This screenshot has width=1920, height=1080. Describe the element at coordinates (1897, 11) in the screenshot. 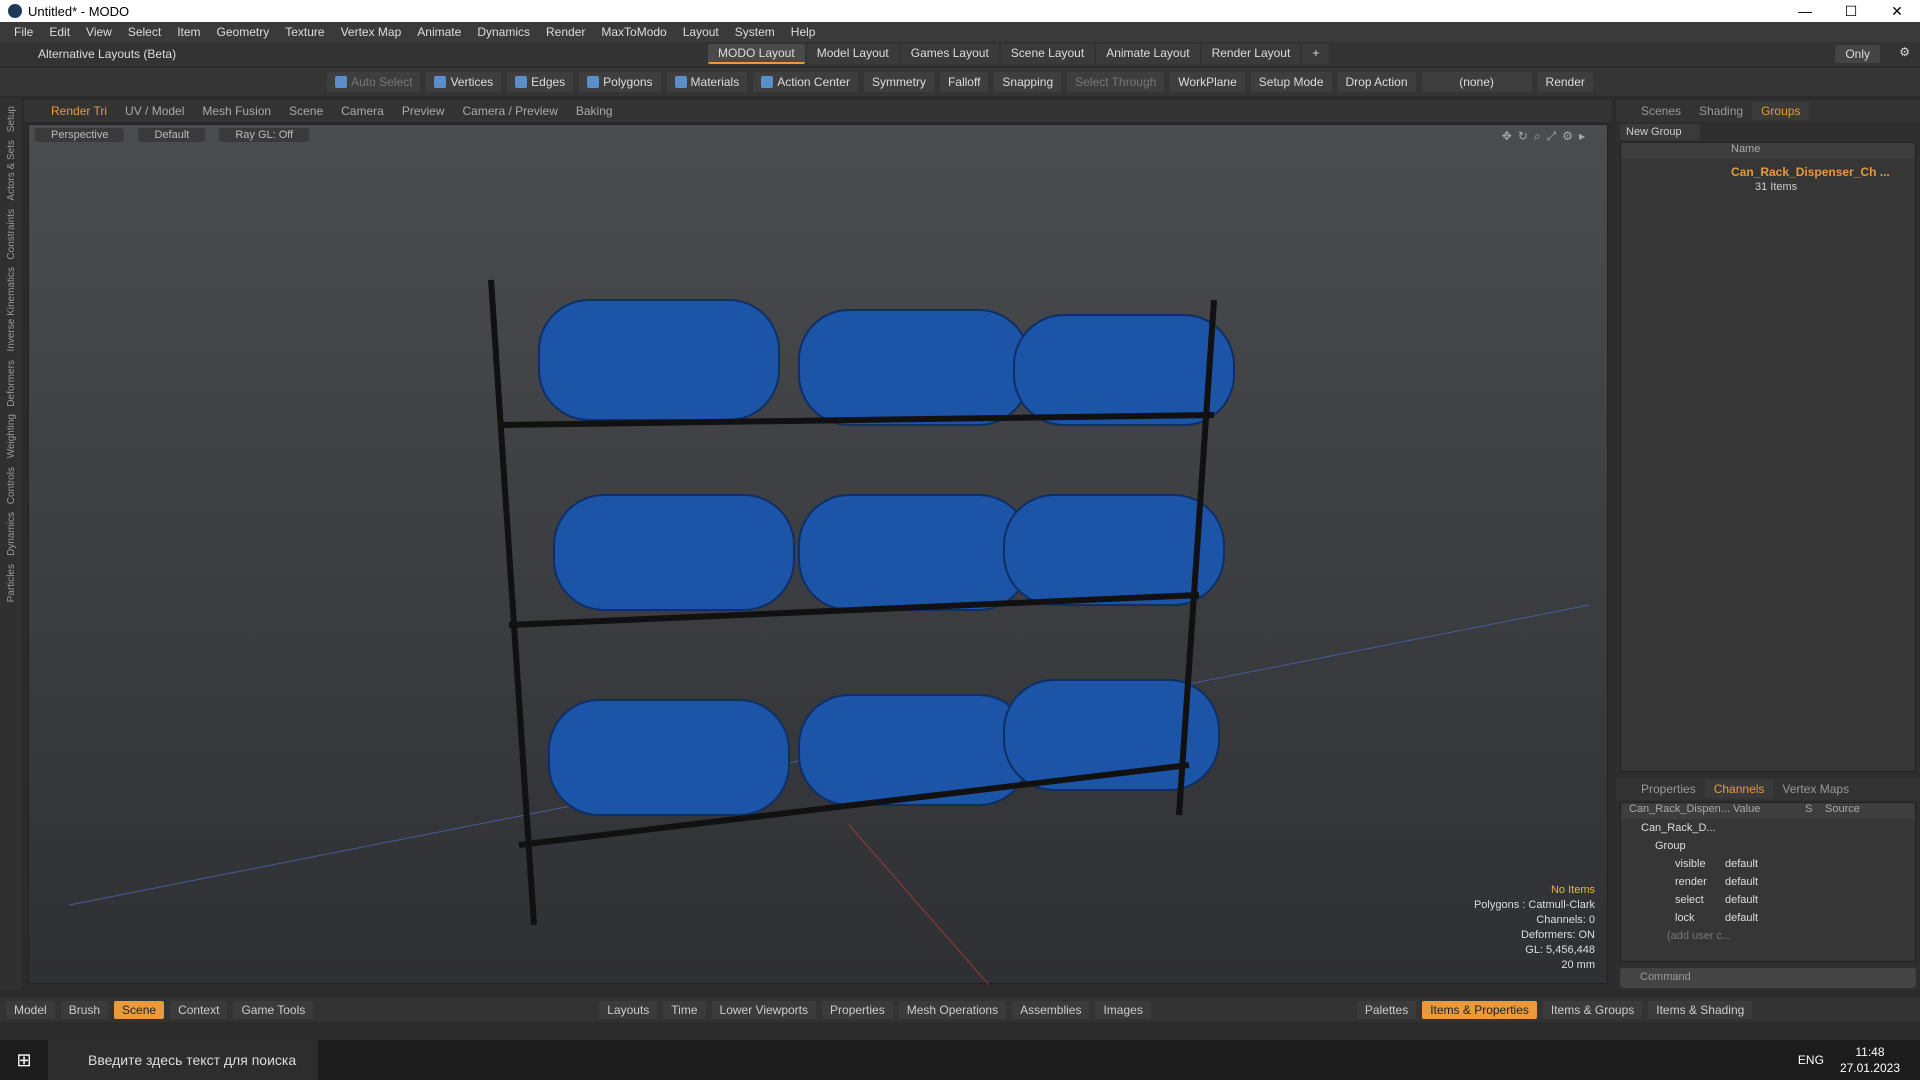

I see `close-icon: ✕` at that location.